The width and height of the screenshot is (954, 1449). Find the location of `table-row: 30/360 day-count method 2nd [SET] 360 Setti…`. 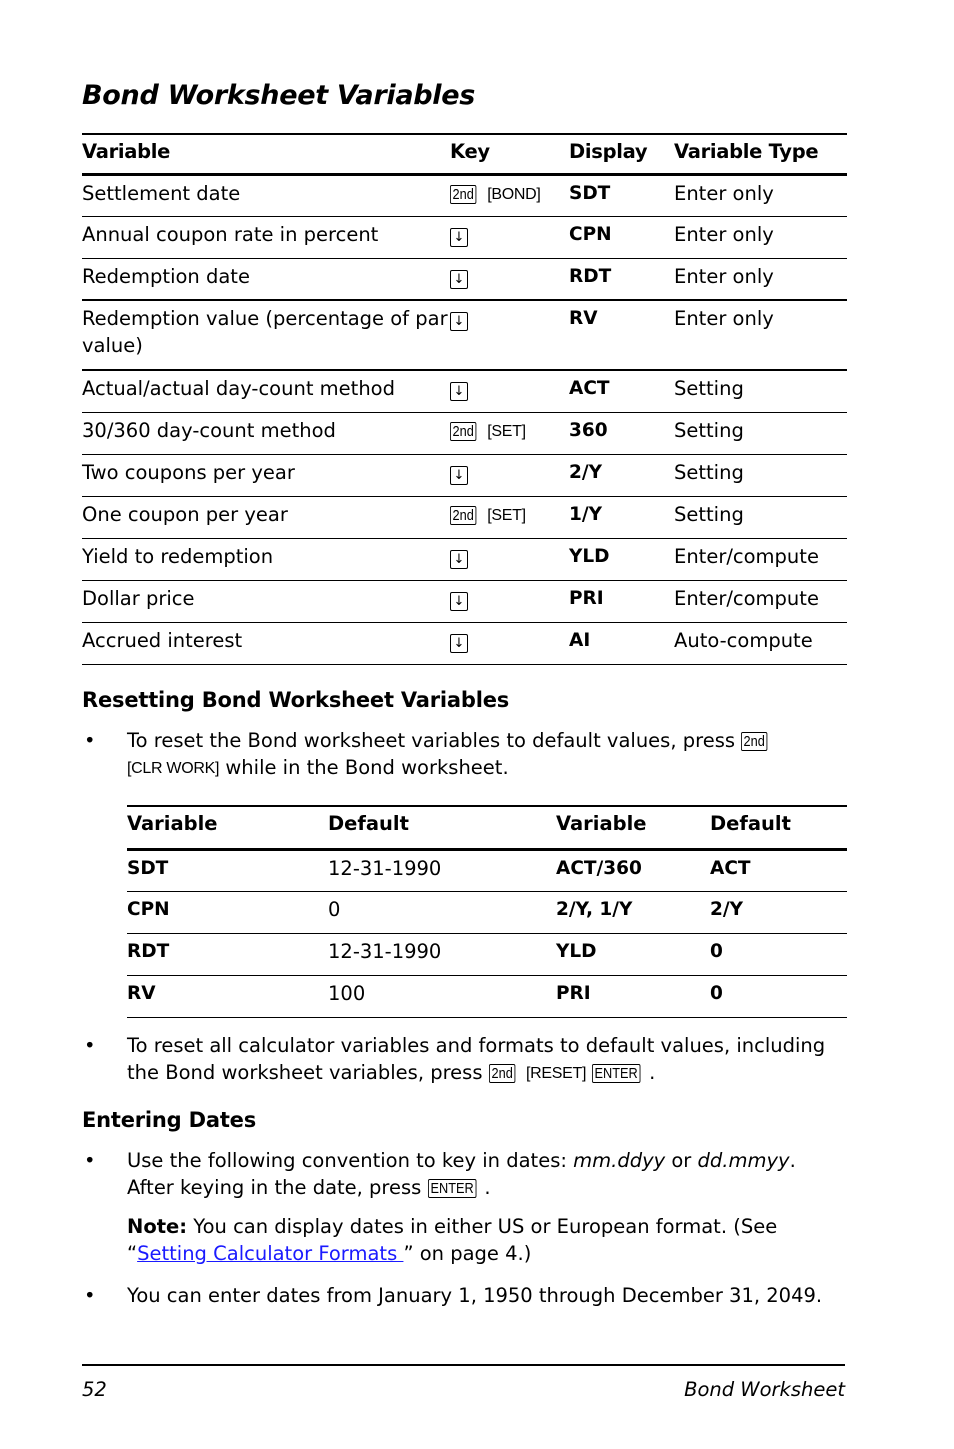

table-row: 30/360 day-count method 2nd [SET] 360 Setti… is located at coordinates (464, 433).